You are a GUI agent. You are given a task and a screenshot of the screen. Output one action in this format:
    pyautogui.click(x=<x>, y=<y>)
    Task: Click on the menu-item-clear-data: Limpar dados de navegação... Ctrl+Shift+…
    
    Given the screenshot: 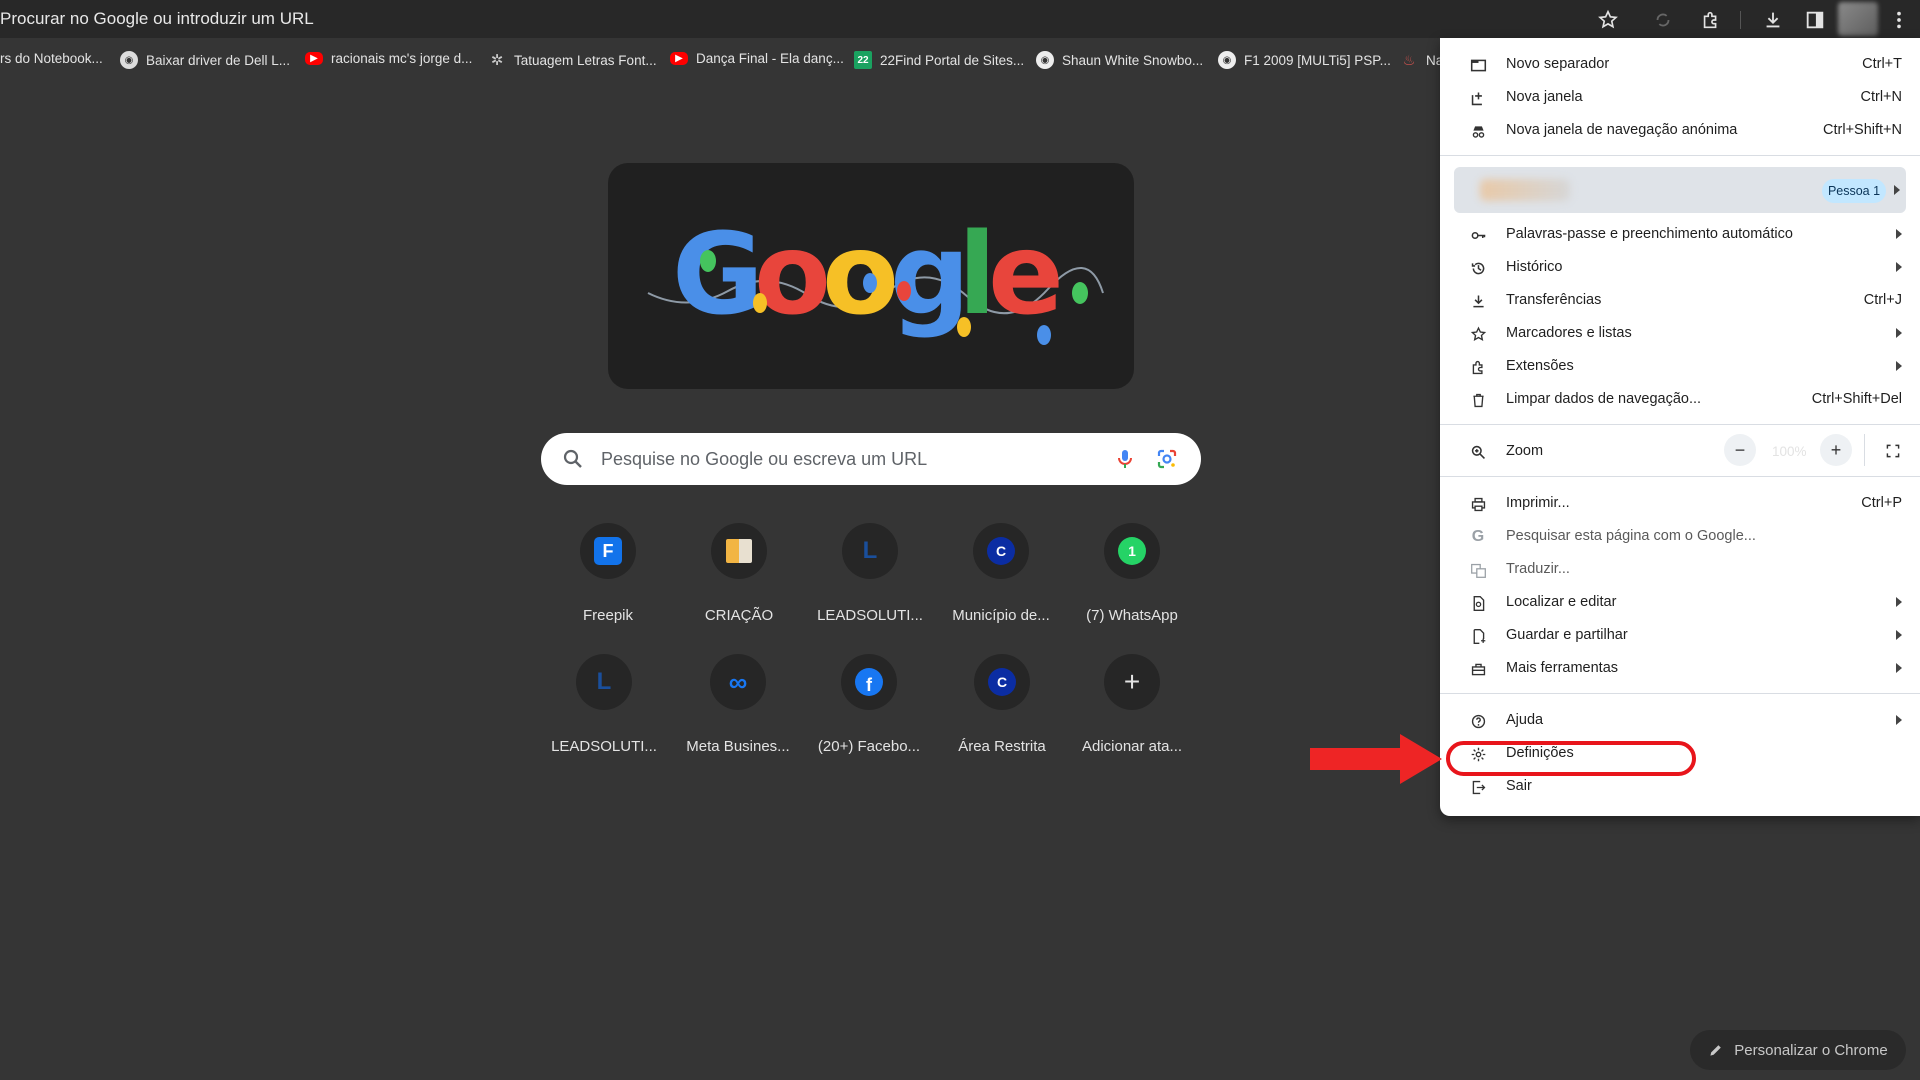 What is the action you would take?
    pyautogui.click(x=1680, y=399)
    